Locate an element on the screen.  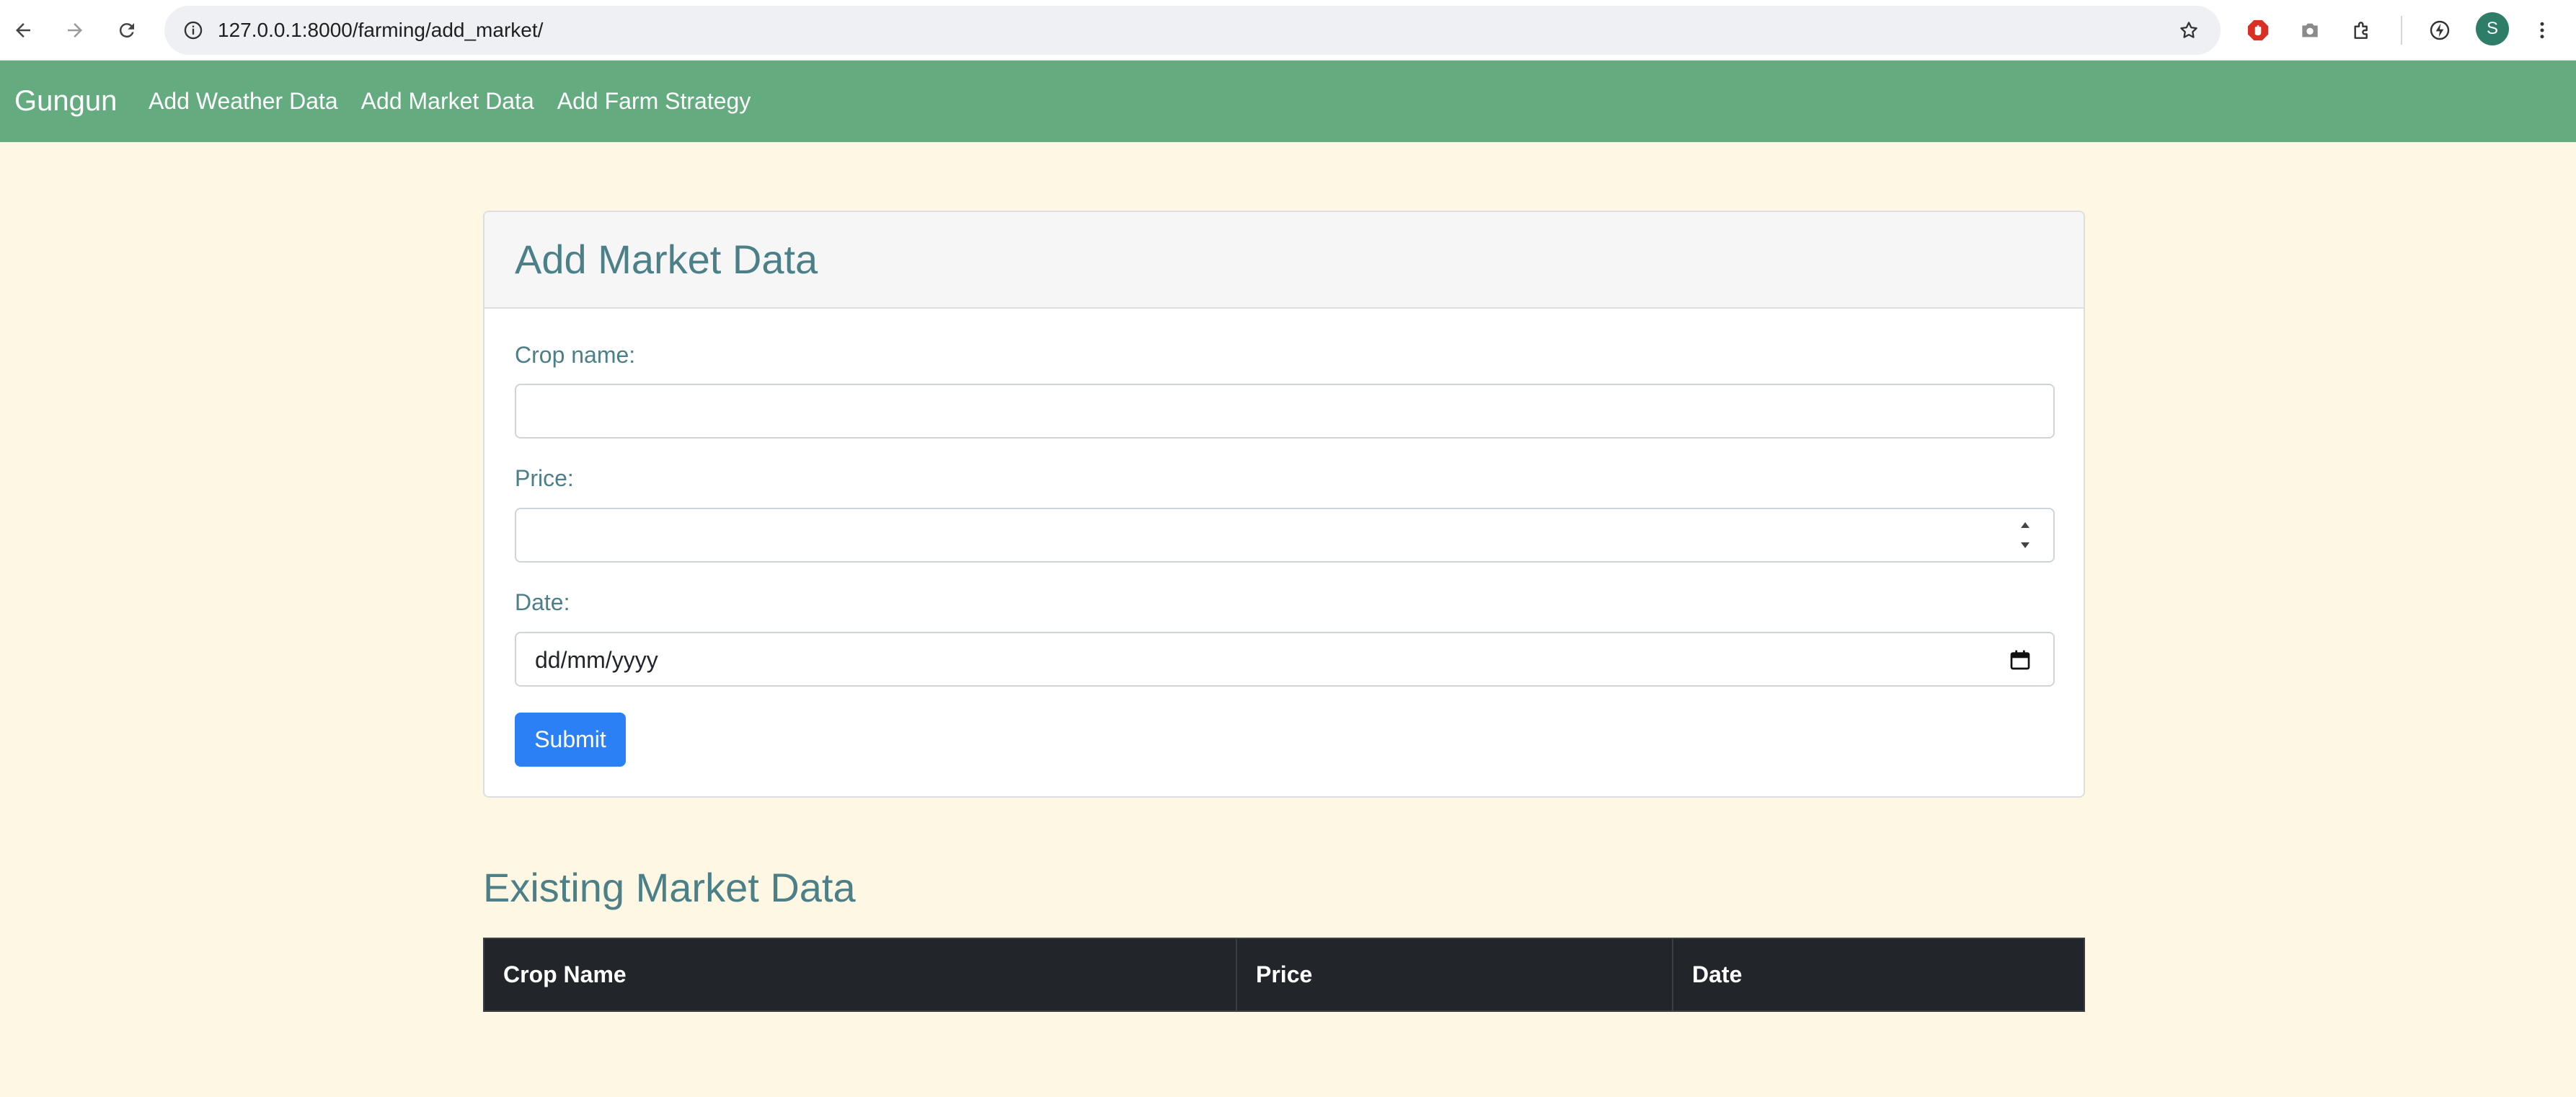
back-icon is located at coordinates (23, 30).